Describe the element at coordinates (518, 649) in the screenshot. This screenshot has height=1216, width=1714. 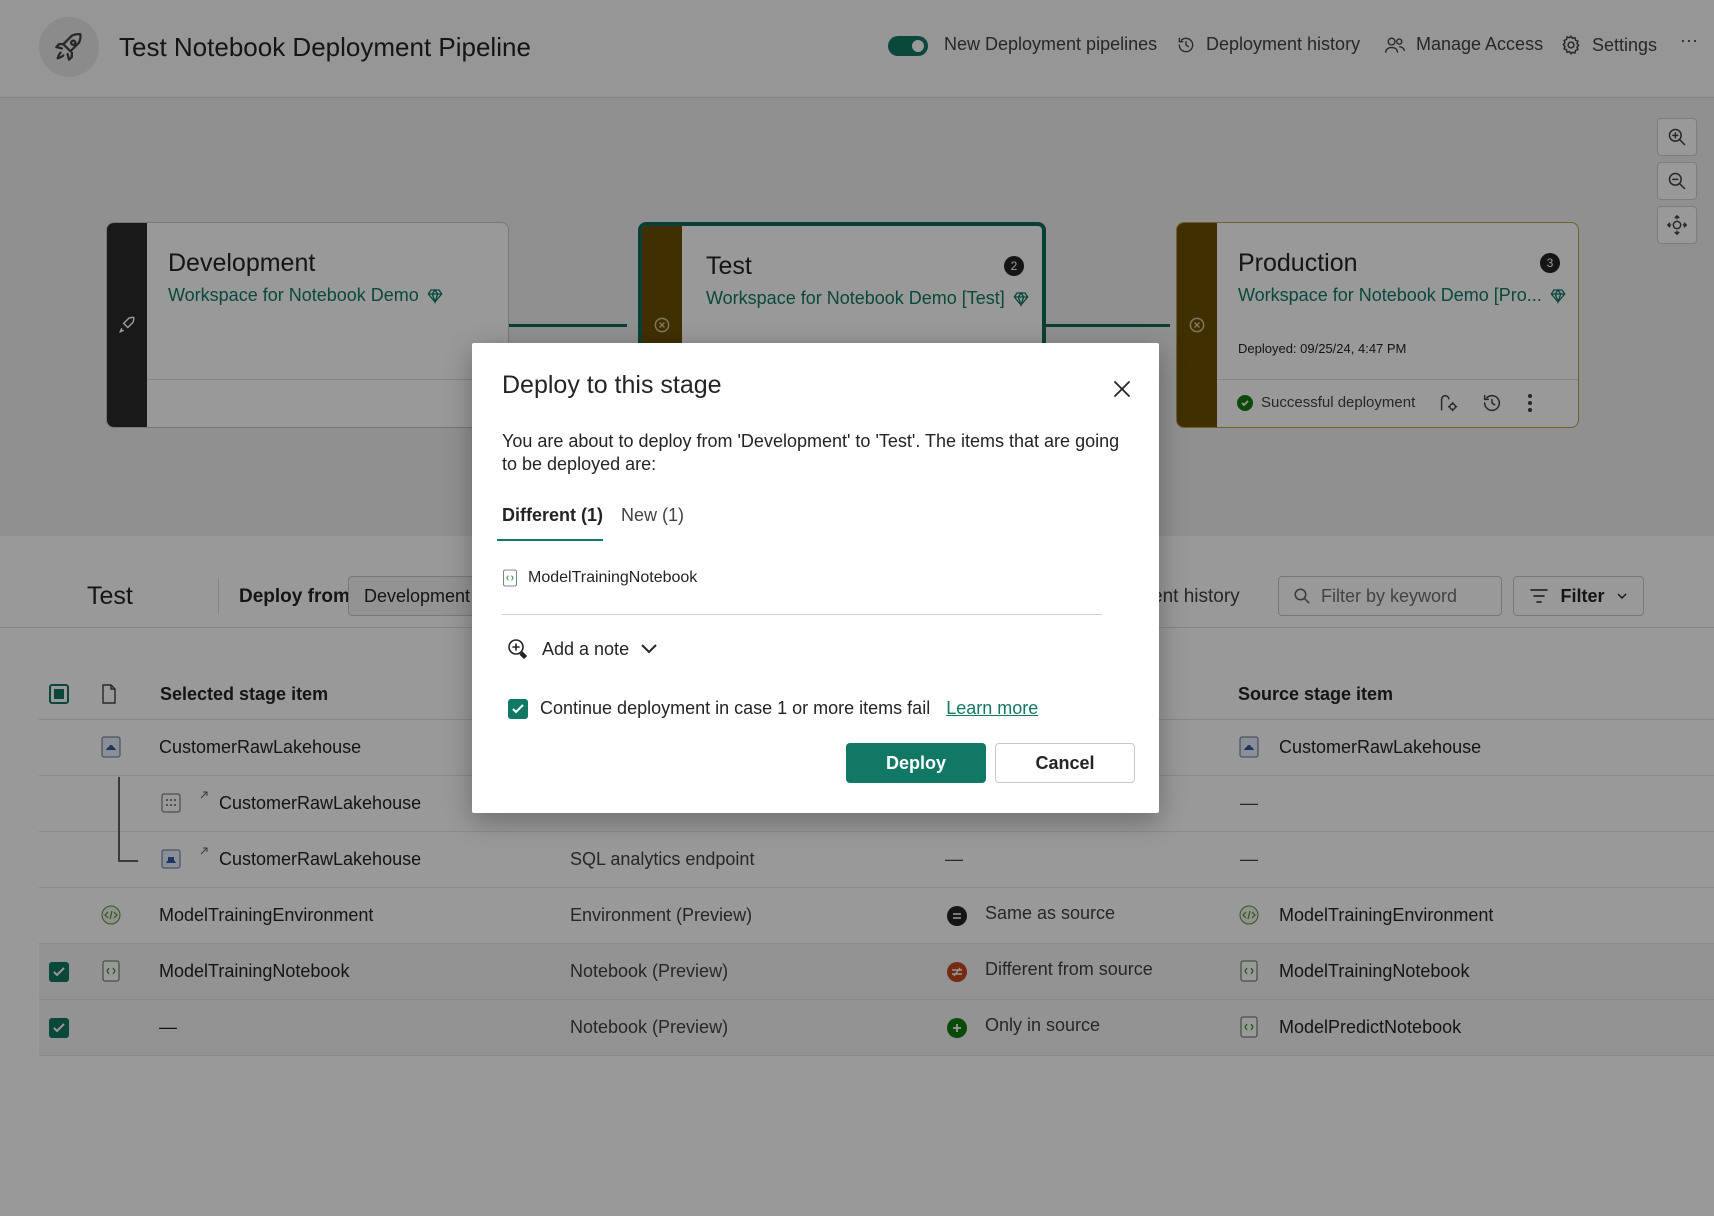
I see `add-note-icon` at that location.